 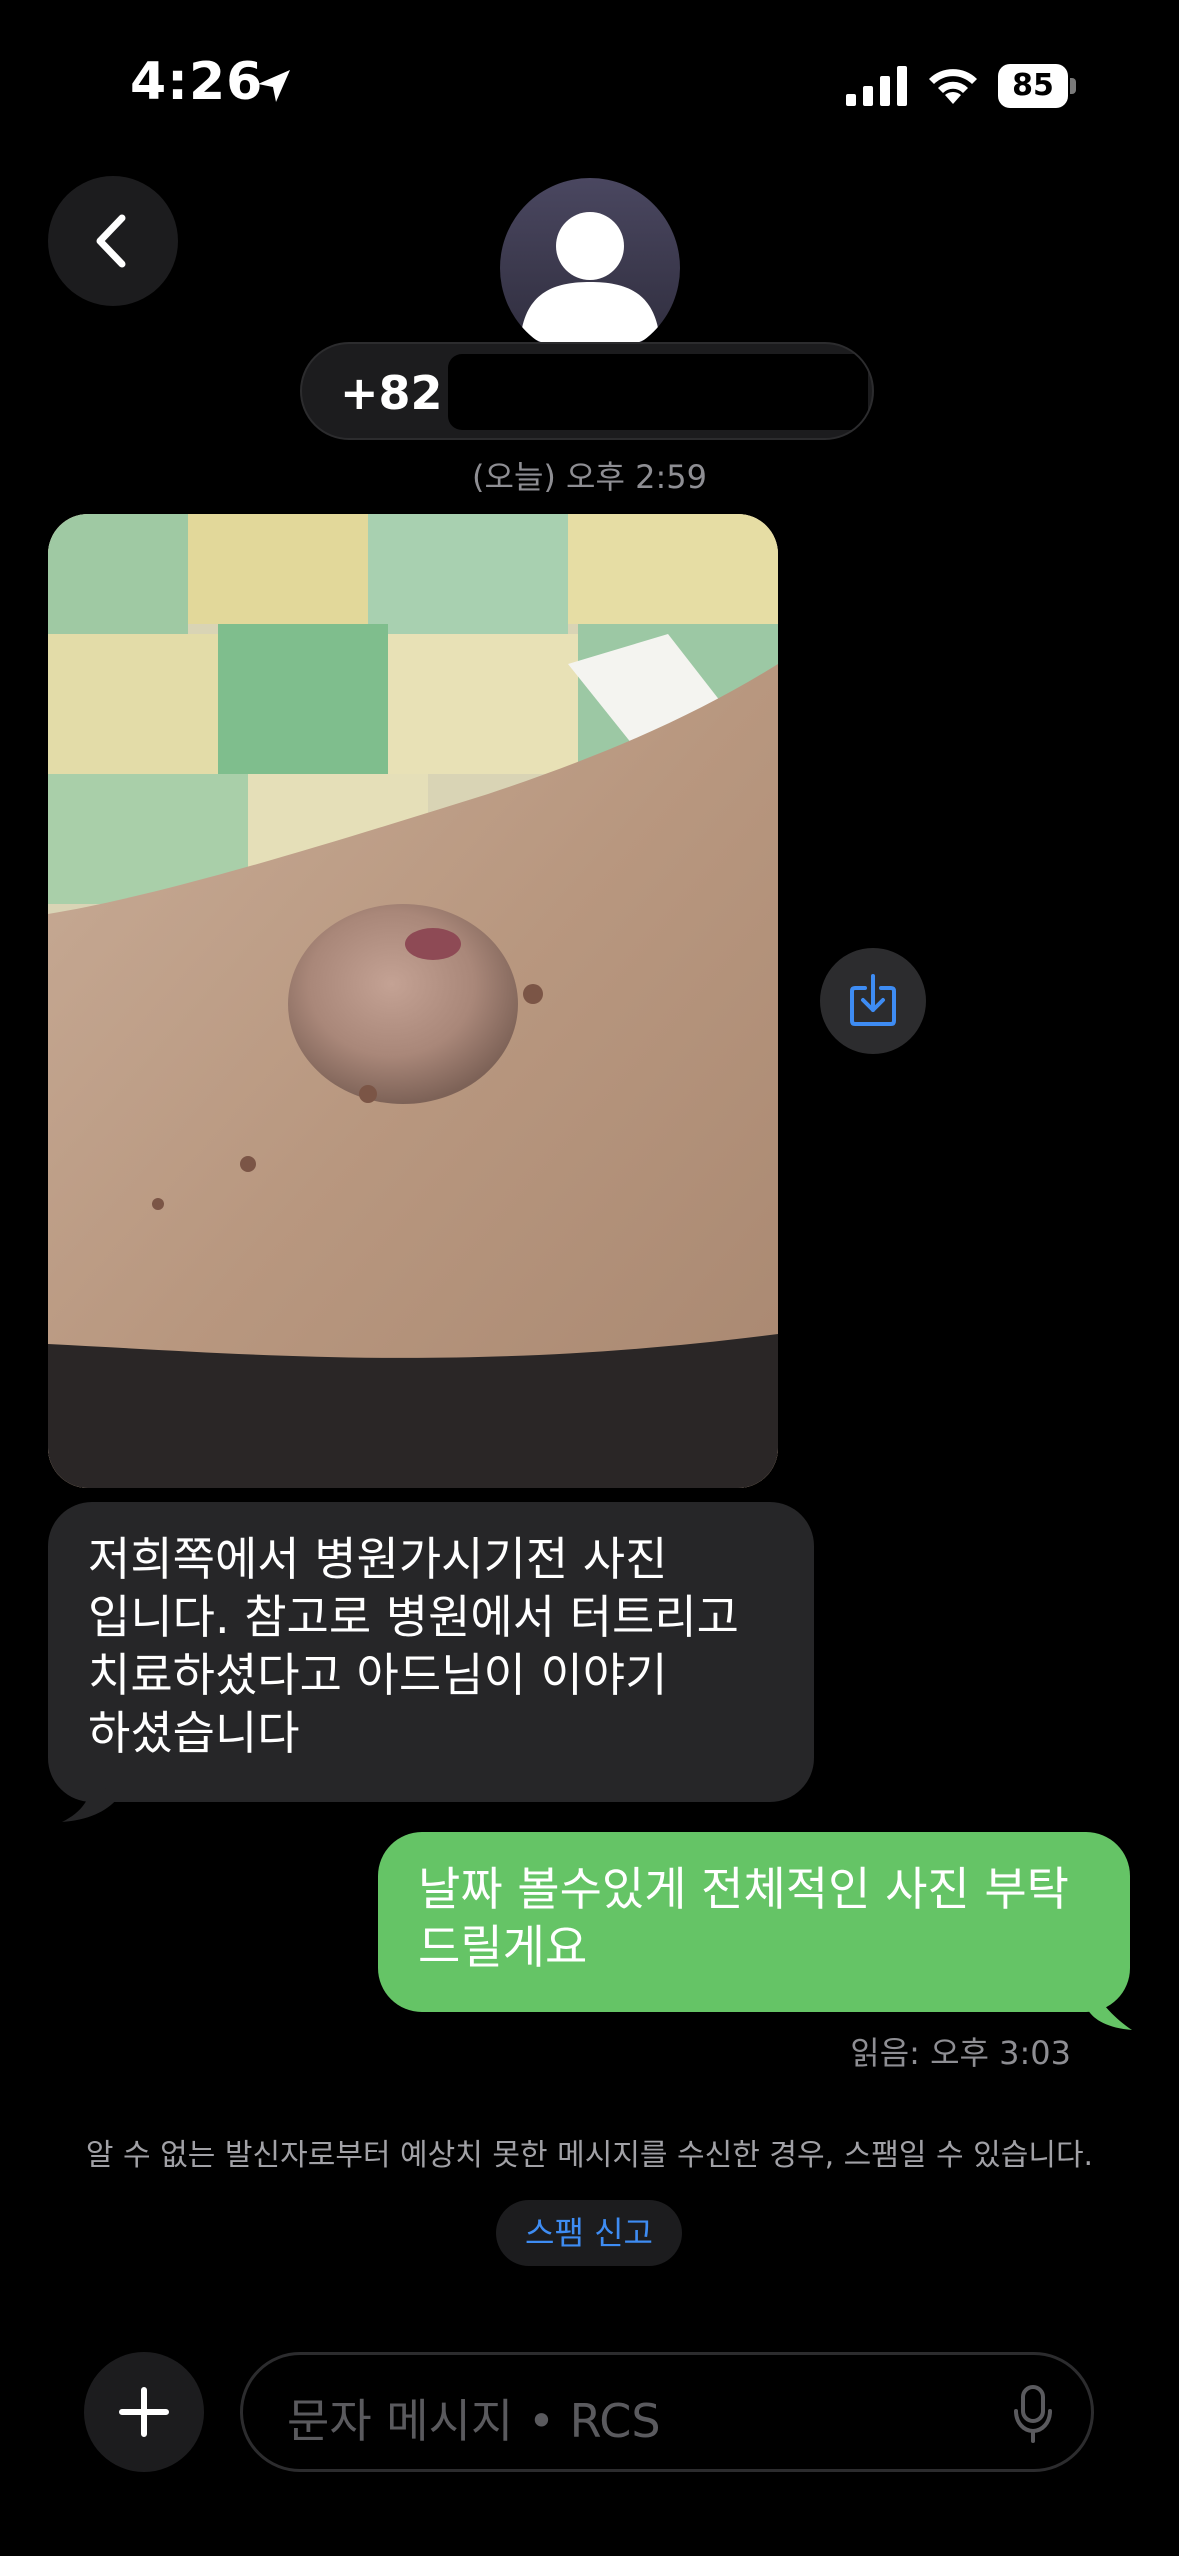 I want to click on battery-icon: 85, so click(x=1037, y=86).